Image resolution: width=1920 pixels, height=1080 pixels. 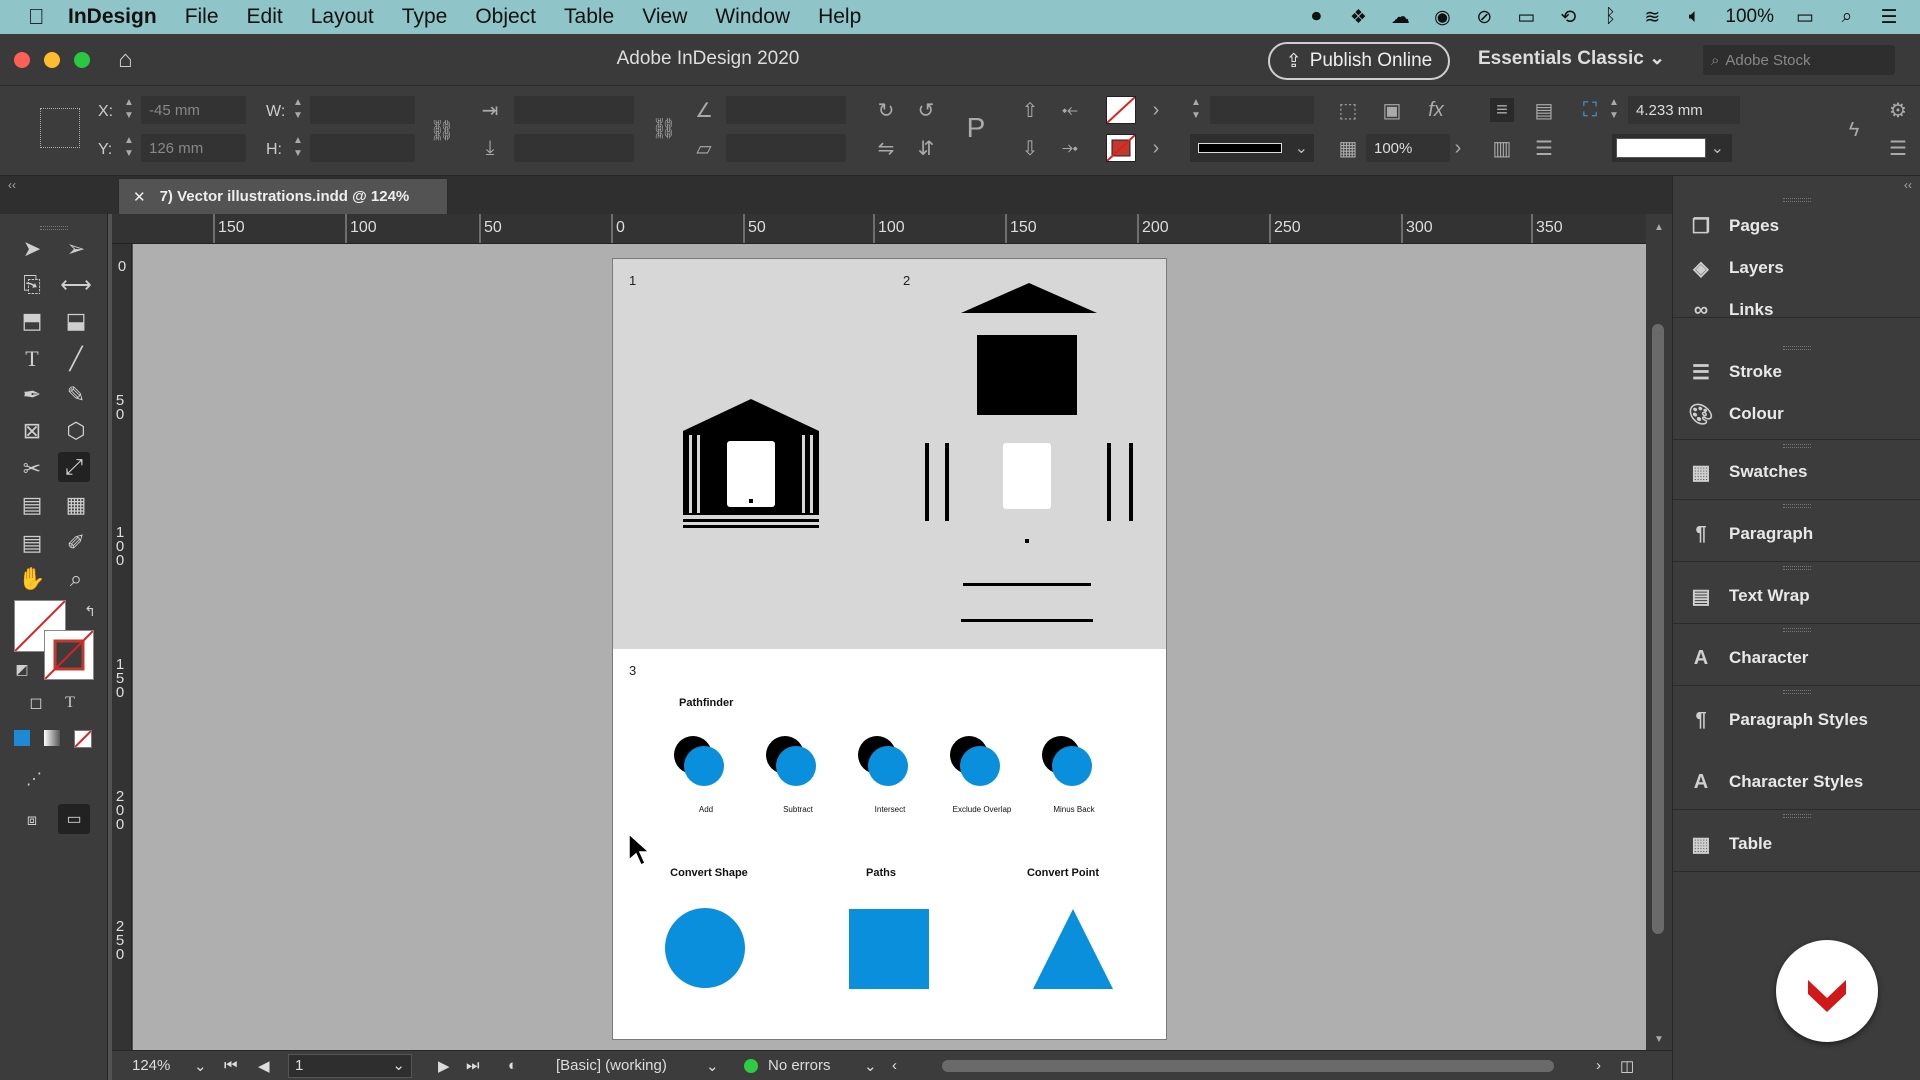 I want to click on note-tool-icon: ▤, so click(x=32, y=543).